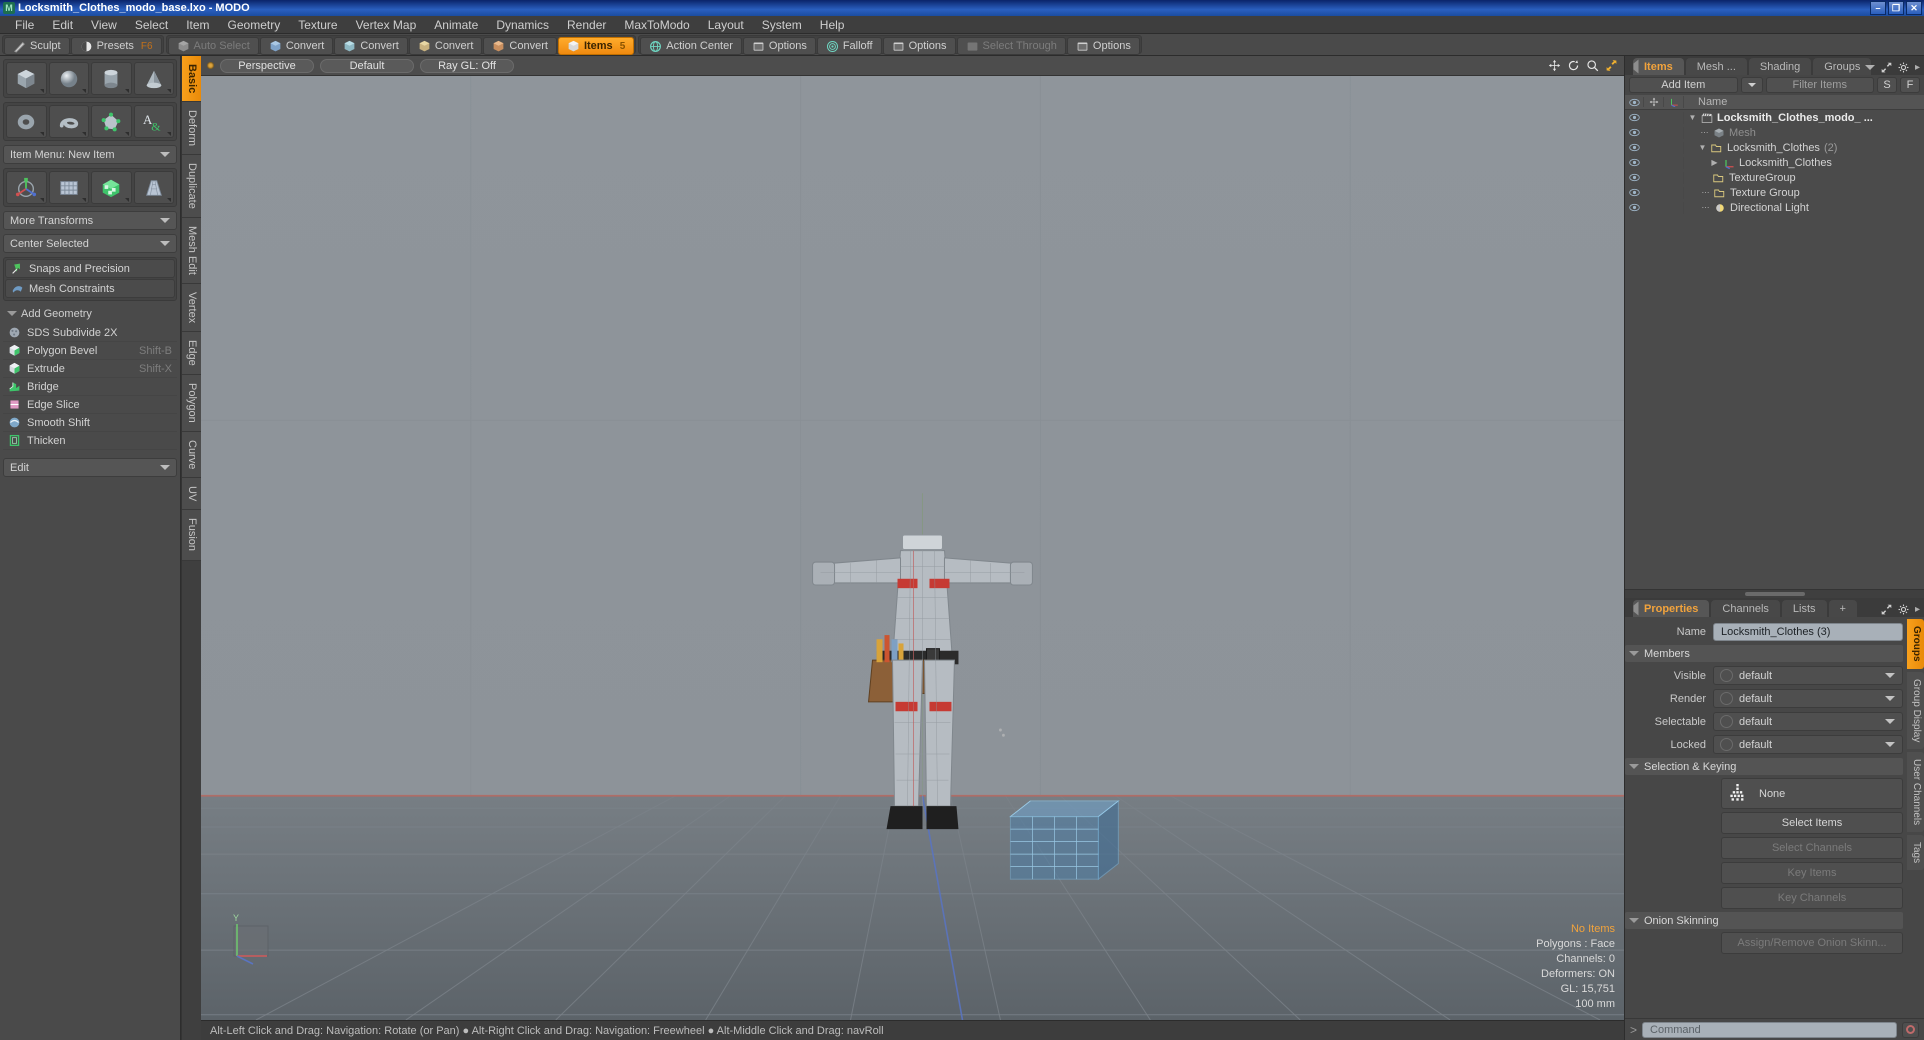 This screenshot has height=1040, width=1924. I want to click on menu-item-system: System, so click(782, 25).